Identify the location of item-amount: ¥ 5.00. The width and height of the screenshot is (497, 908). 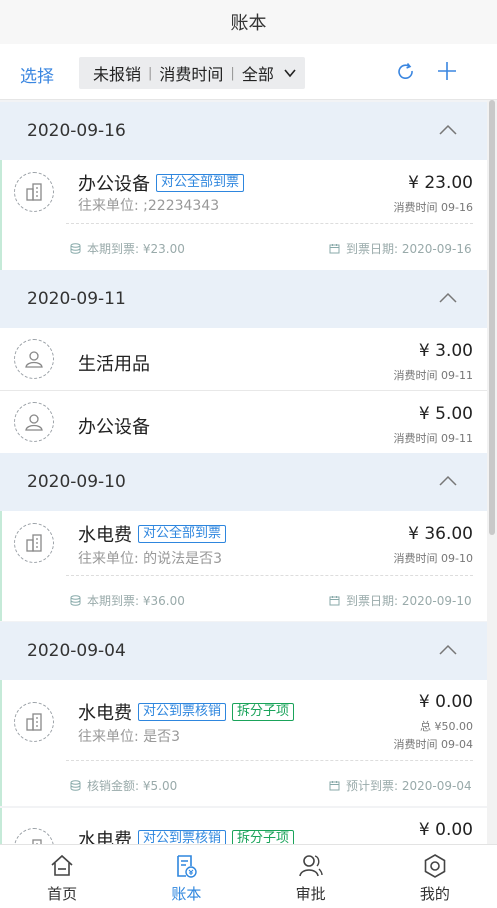
(445, 414).